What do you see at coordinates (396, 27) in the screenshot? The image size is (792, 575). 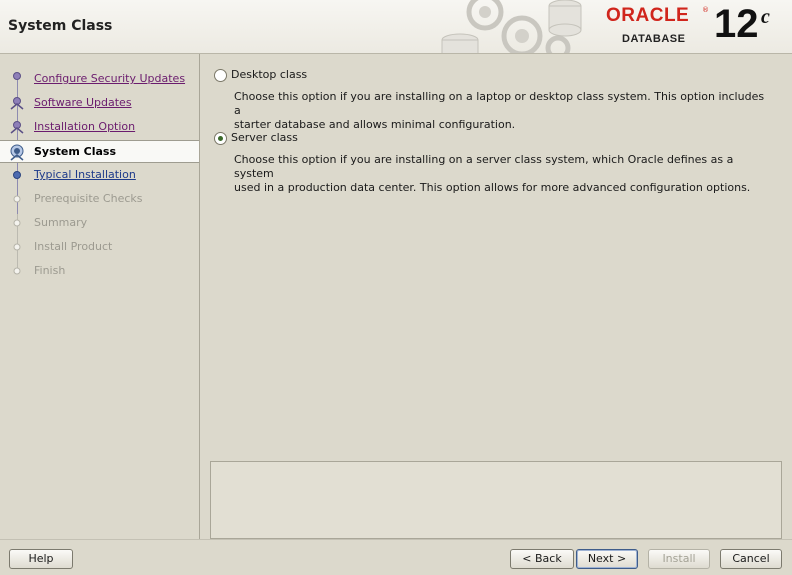 I see `window-header: System Class ORACLE ® DATABASE 12 c` at bounding box center [396, 27].